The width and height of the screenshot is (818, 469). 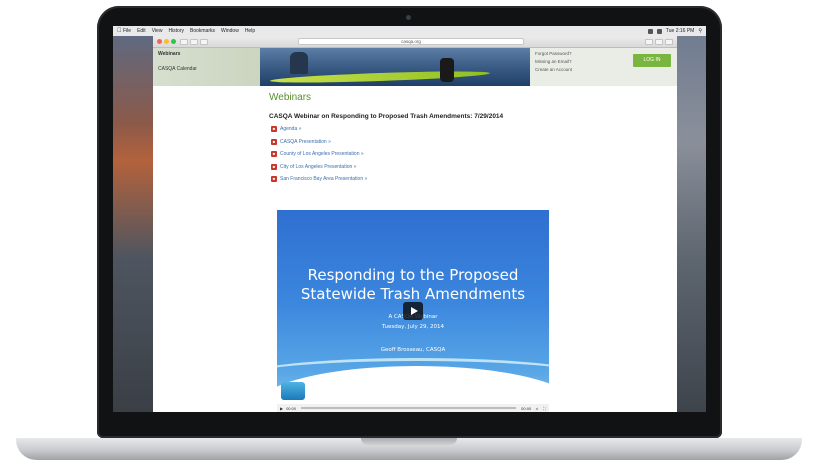 I want to click on forward-button, so click(x=194, y=41).